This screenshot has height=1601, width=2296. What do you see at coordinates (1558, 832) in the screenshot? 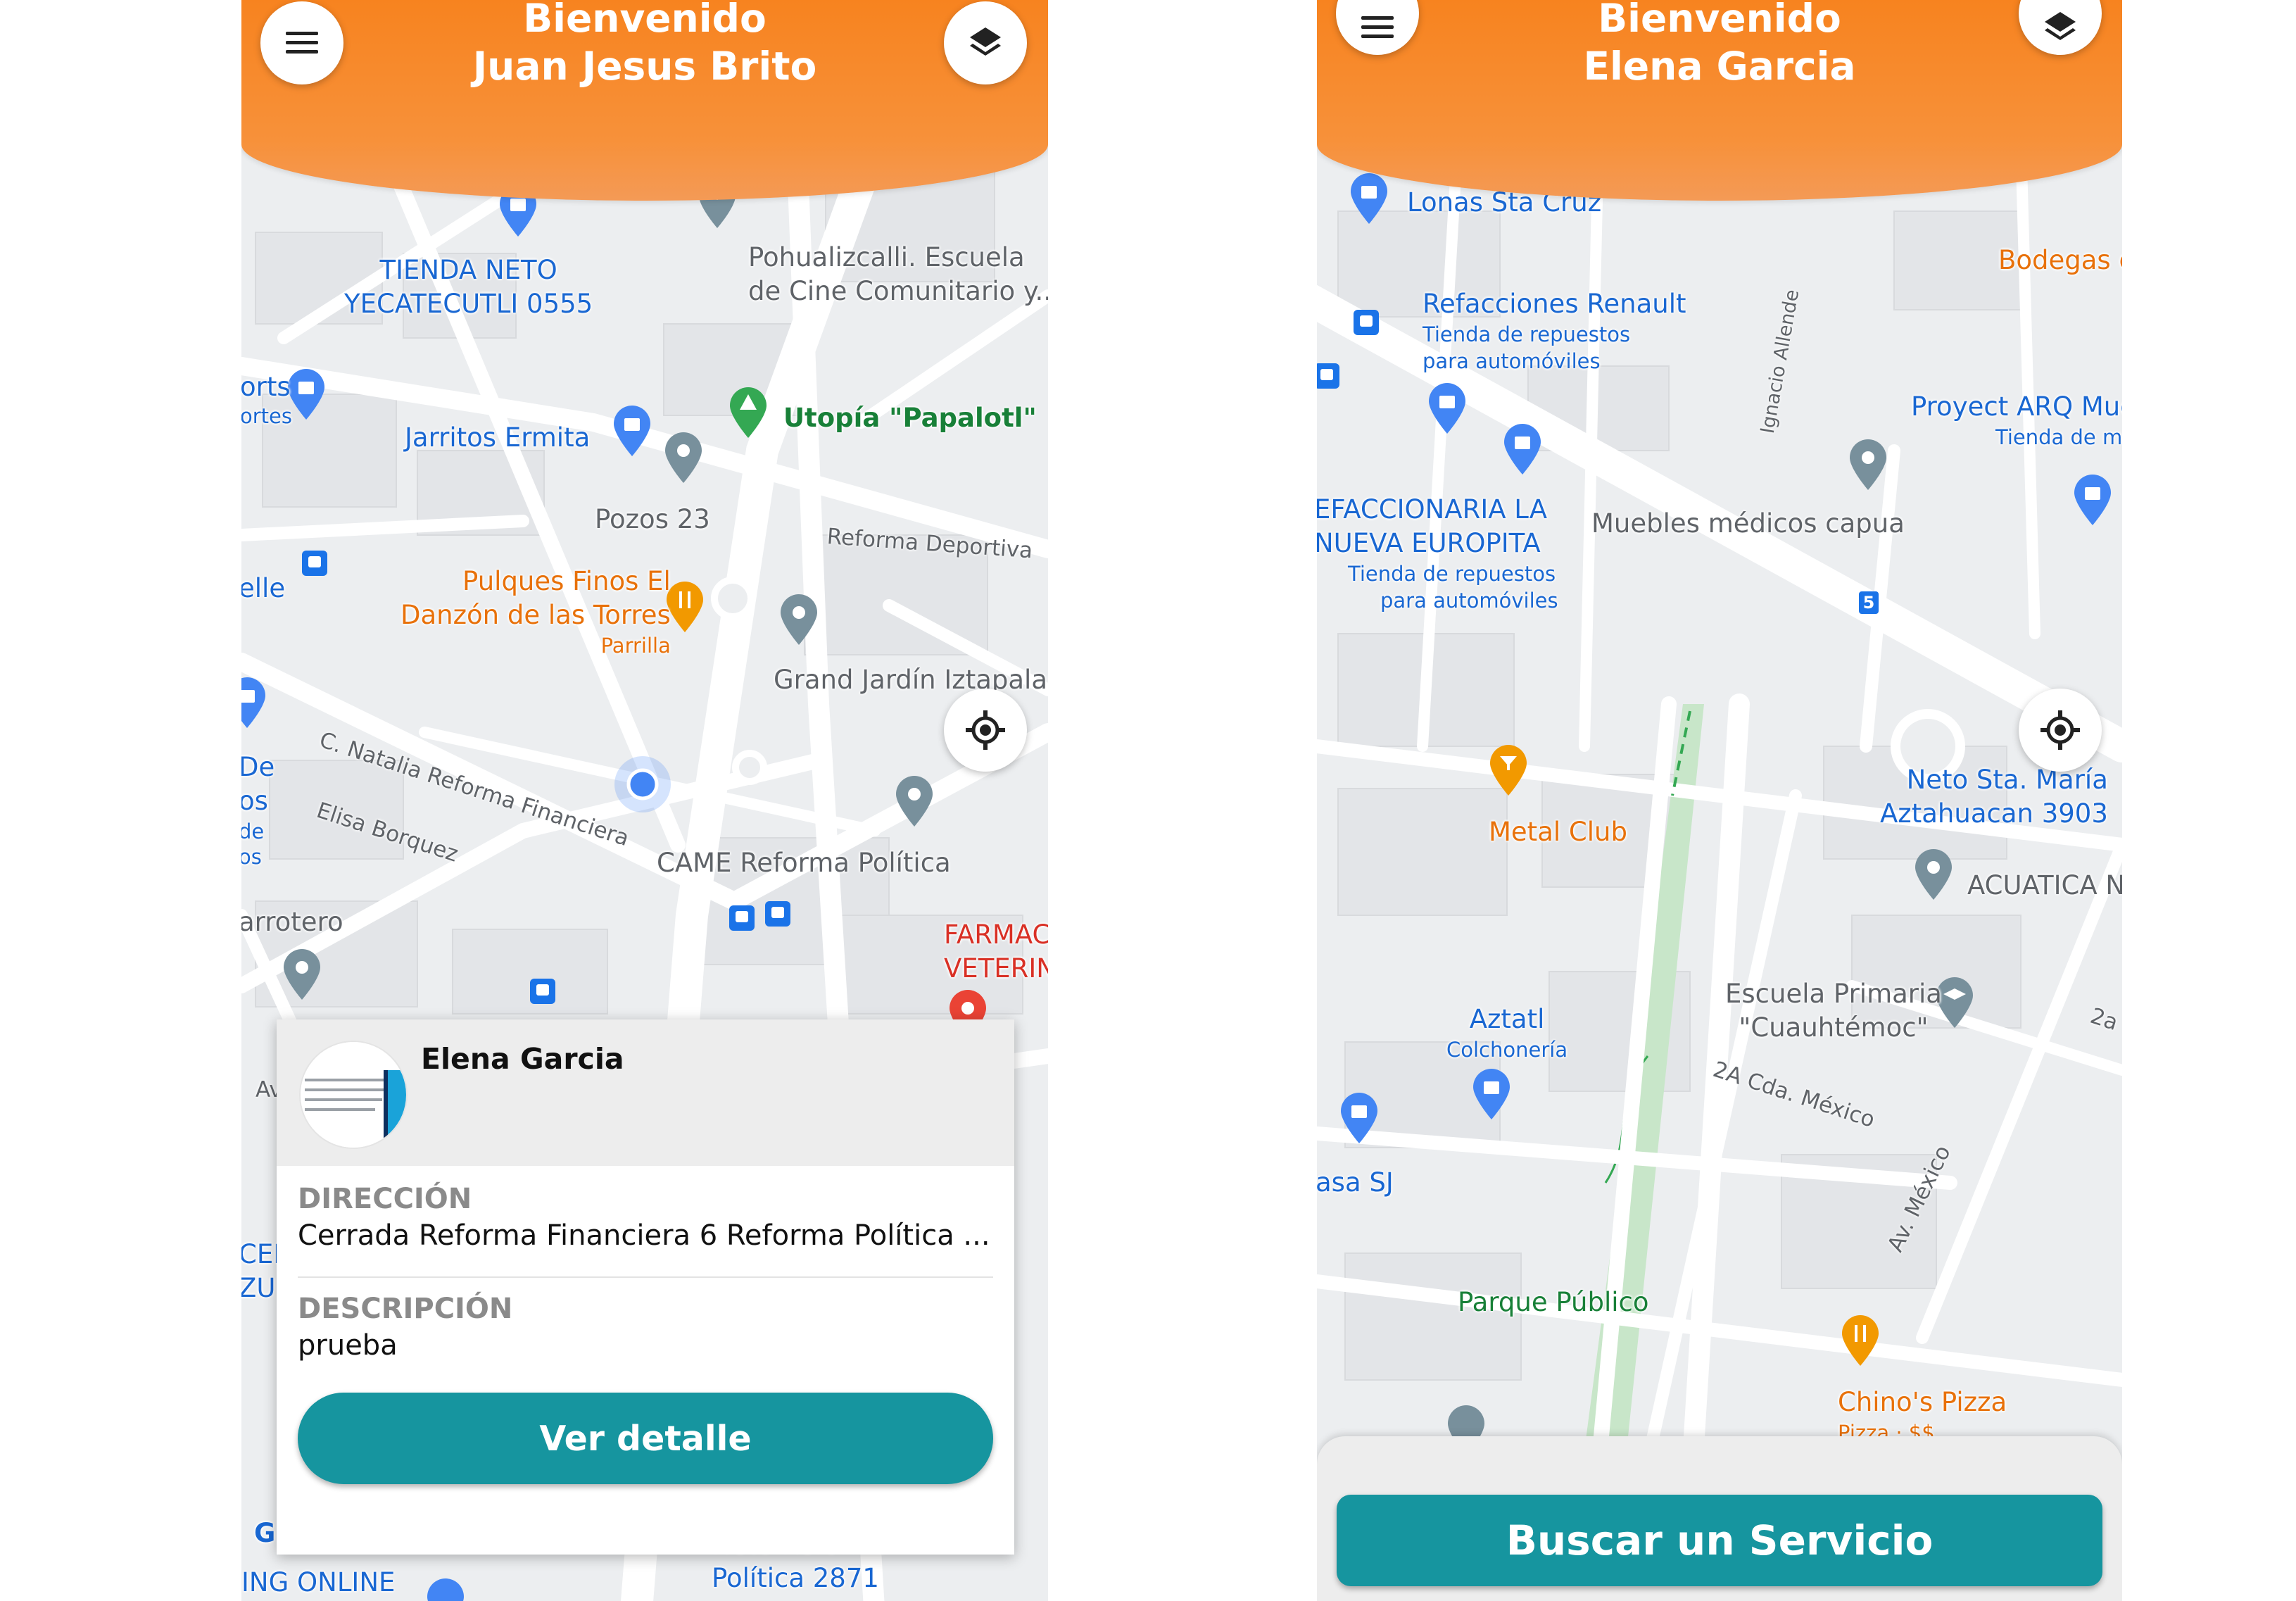
I see `poi-metal-club: Metal Club` at bounding box center [1558, 832].